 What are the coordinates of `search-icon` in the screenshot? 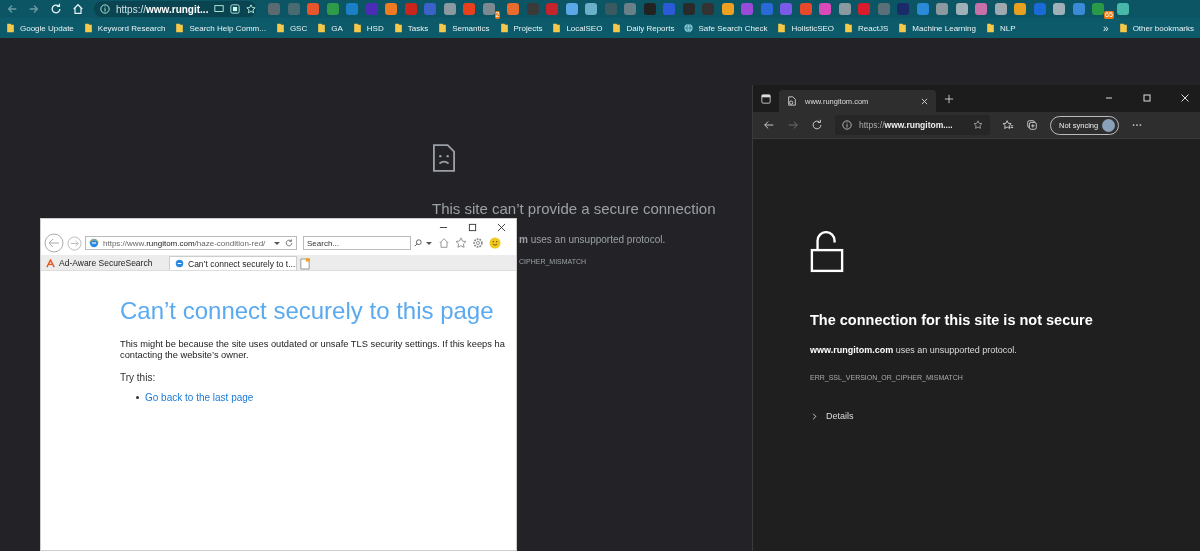 It's located at (418, 243).